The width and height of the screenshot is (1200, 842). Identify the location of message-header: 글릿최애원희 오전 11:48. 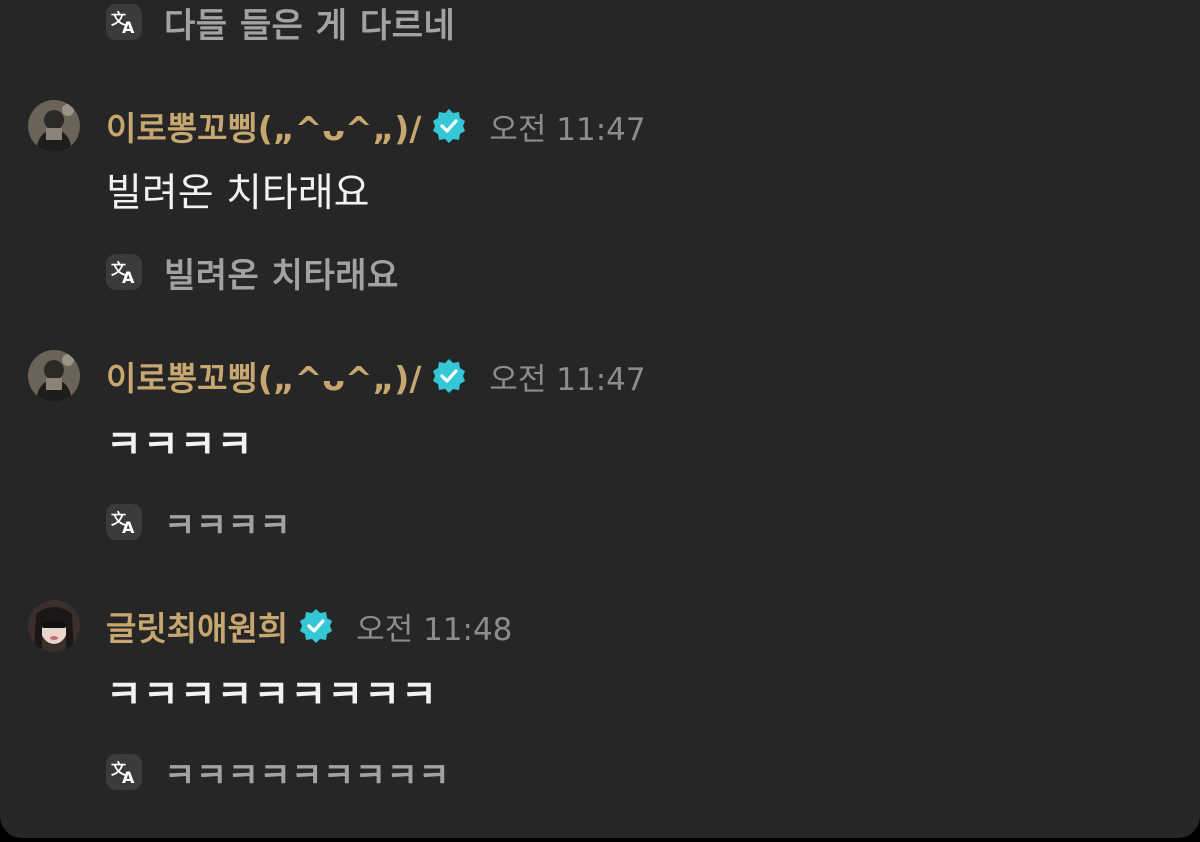
(270, 626).